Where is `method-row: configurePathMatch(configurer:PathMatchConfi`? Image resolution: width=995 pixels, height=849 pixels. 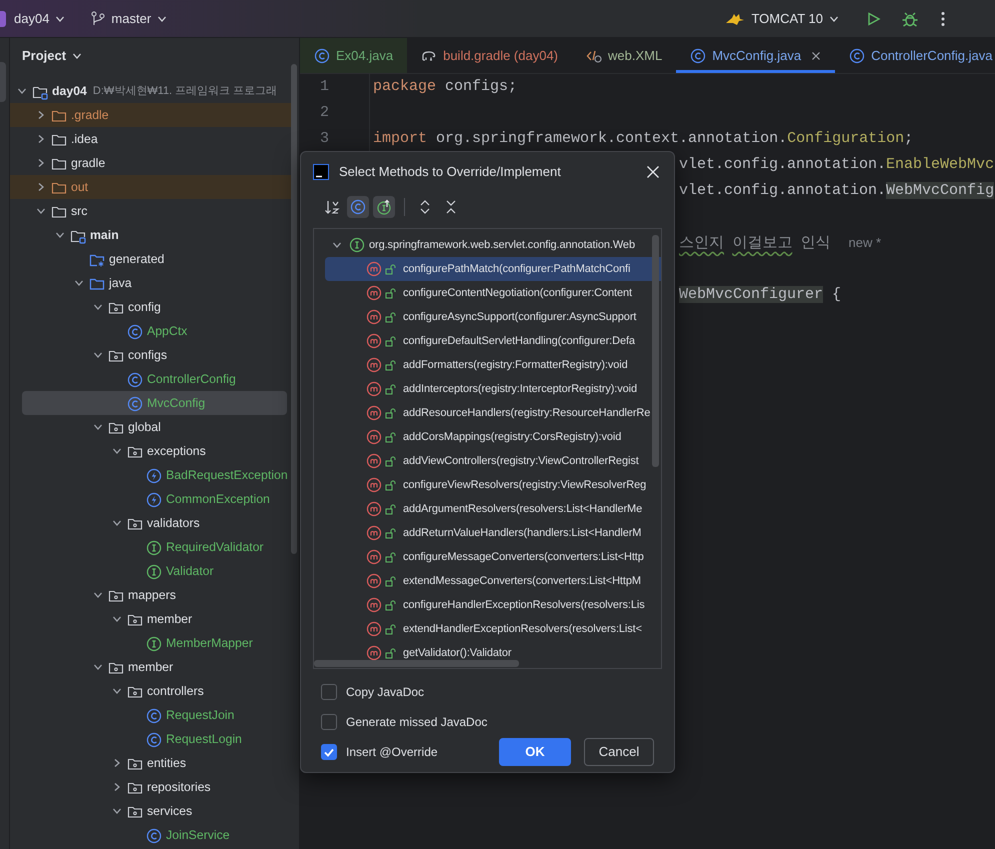 method-row: configurePathMatch(configurer:PathMatchConfi is located at coordinates (493, 269).